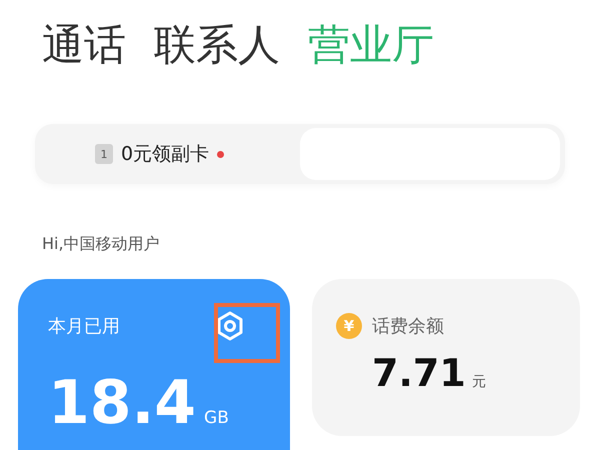 The height and width of the screenshot is (450, 600). I want to click on card-title: 话费余额, so click(408, 326).